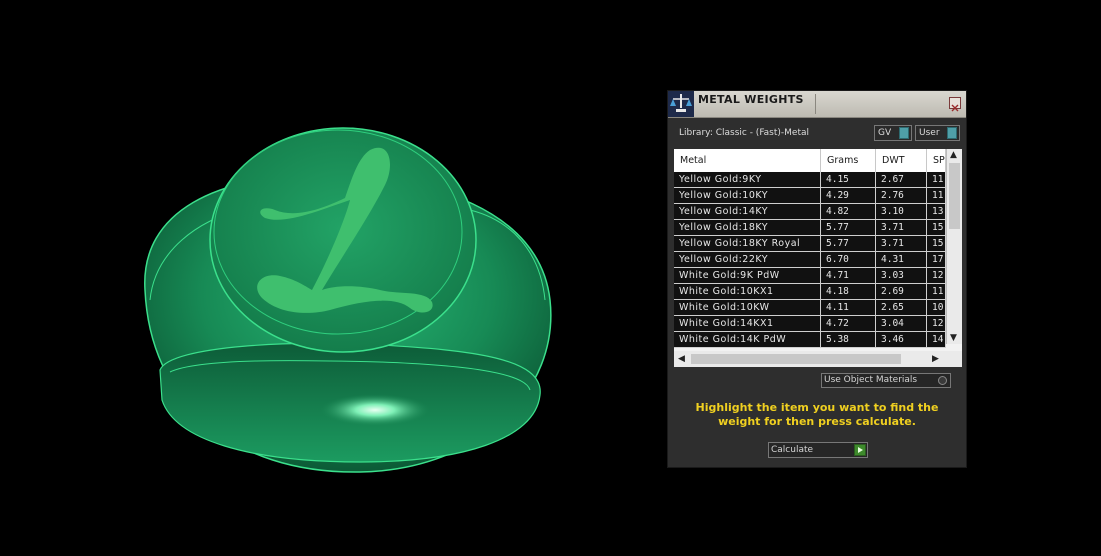  I want to click on table-row: Yellow Gold:14KY 4.82 3.10 13, so click(810, 211).